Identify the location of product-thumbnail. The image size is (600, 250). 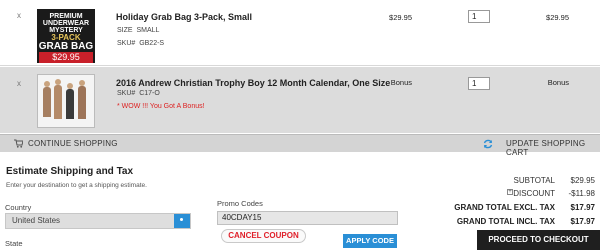
(66, 101).